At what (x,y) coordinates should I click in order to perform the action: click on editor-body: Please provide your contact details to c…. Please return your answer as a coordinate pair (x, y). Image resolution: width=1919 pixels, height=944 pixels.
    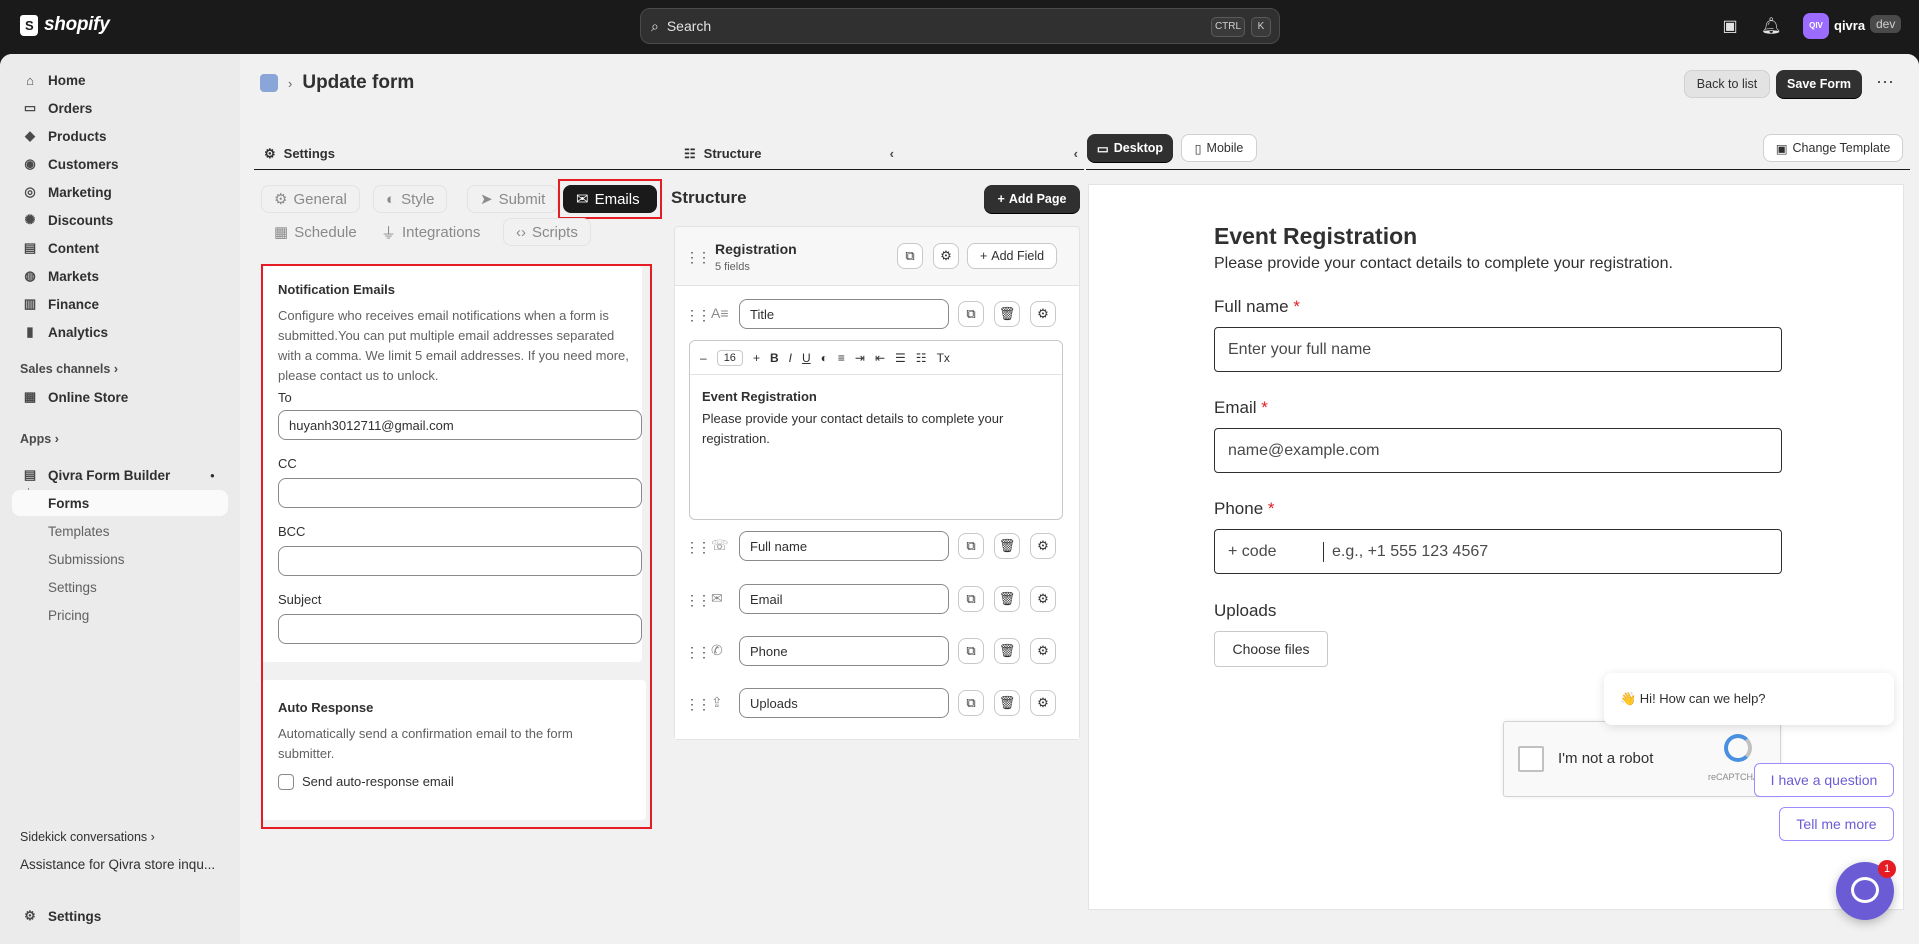
    Looking at the image, I should click on (877, 429).